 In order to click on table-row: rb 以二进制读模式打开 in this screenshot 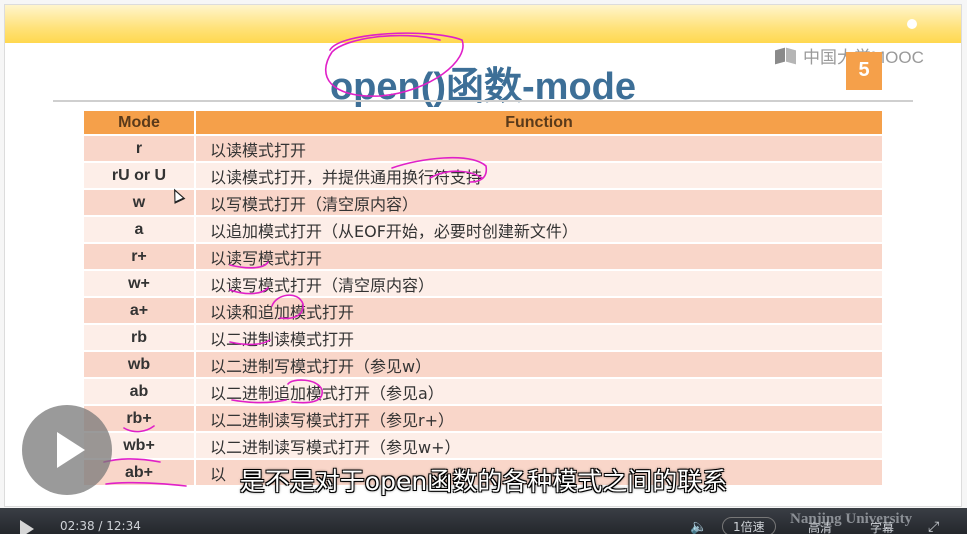, I will do `click(483, 337)`.